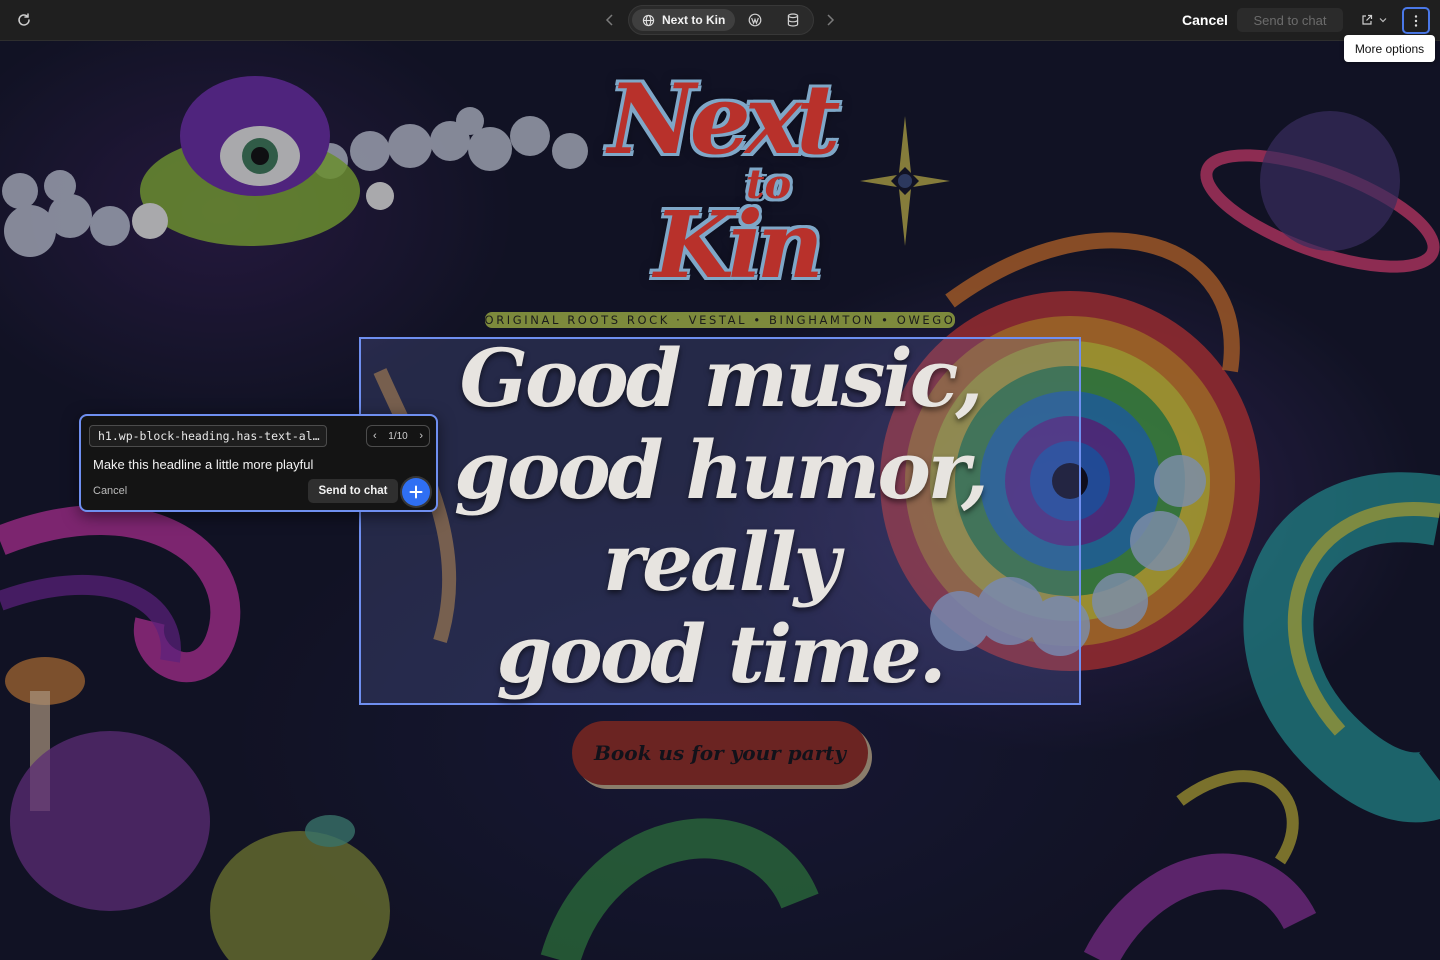 This screenshot has width=1440, height=960. I want to click on add-button, so click(416, 492).